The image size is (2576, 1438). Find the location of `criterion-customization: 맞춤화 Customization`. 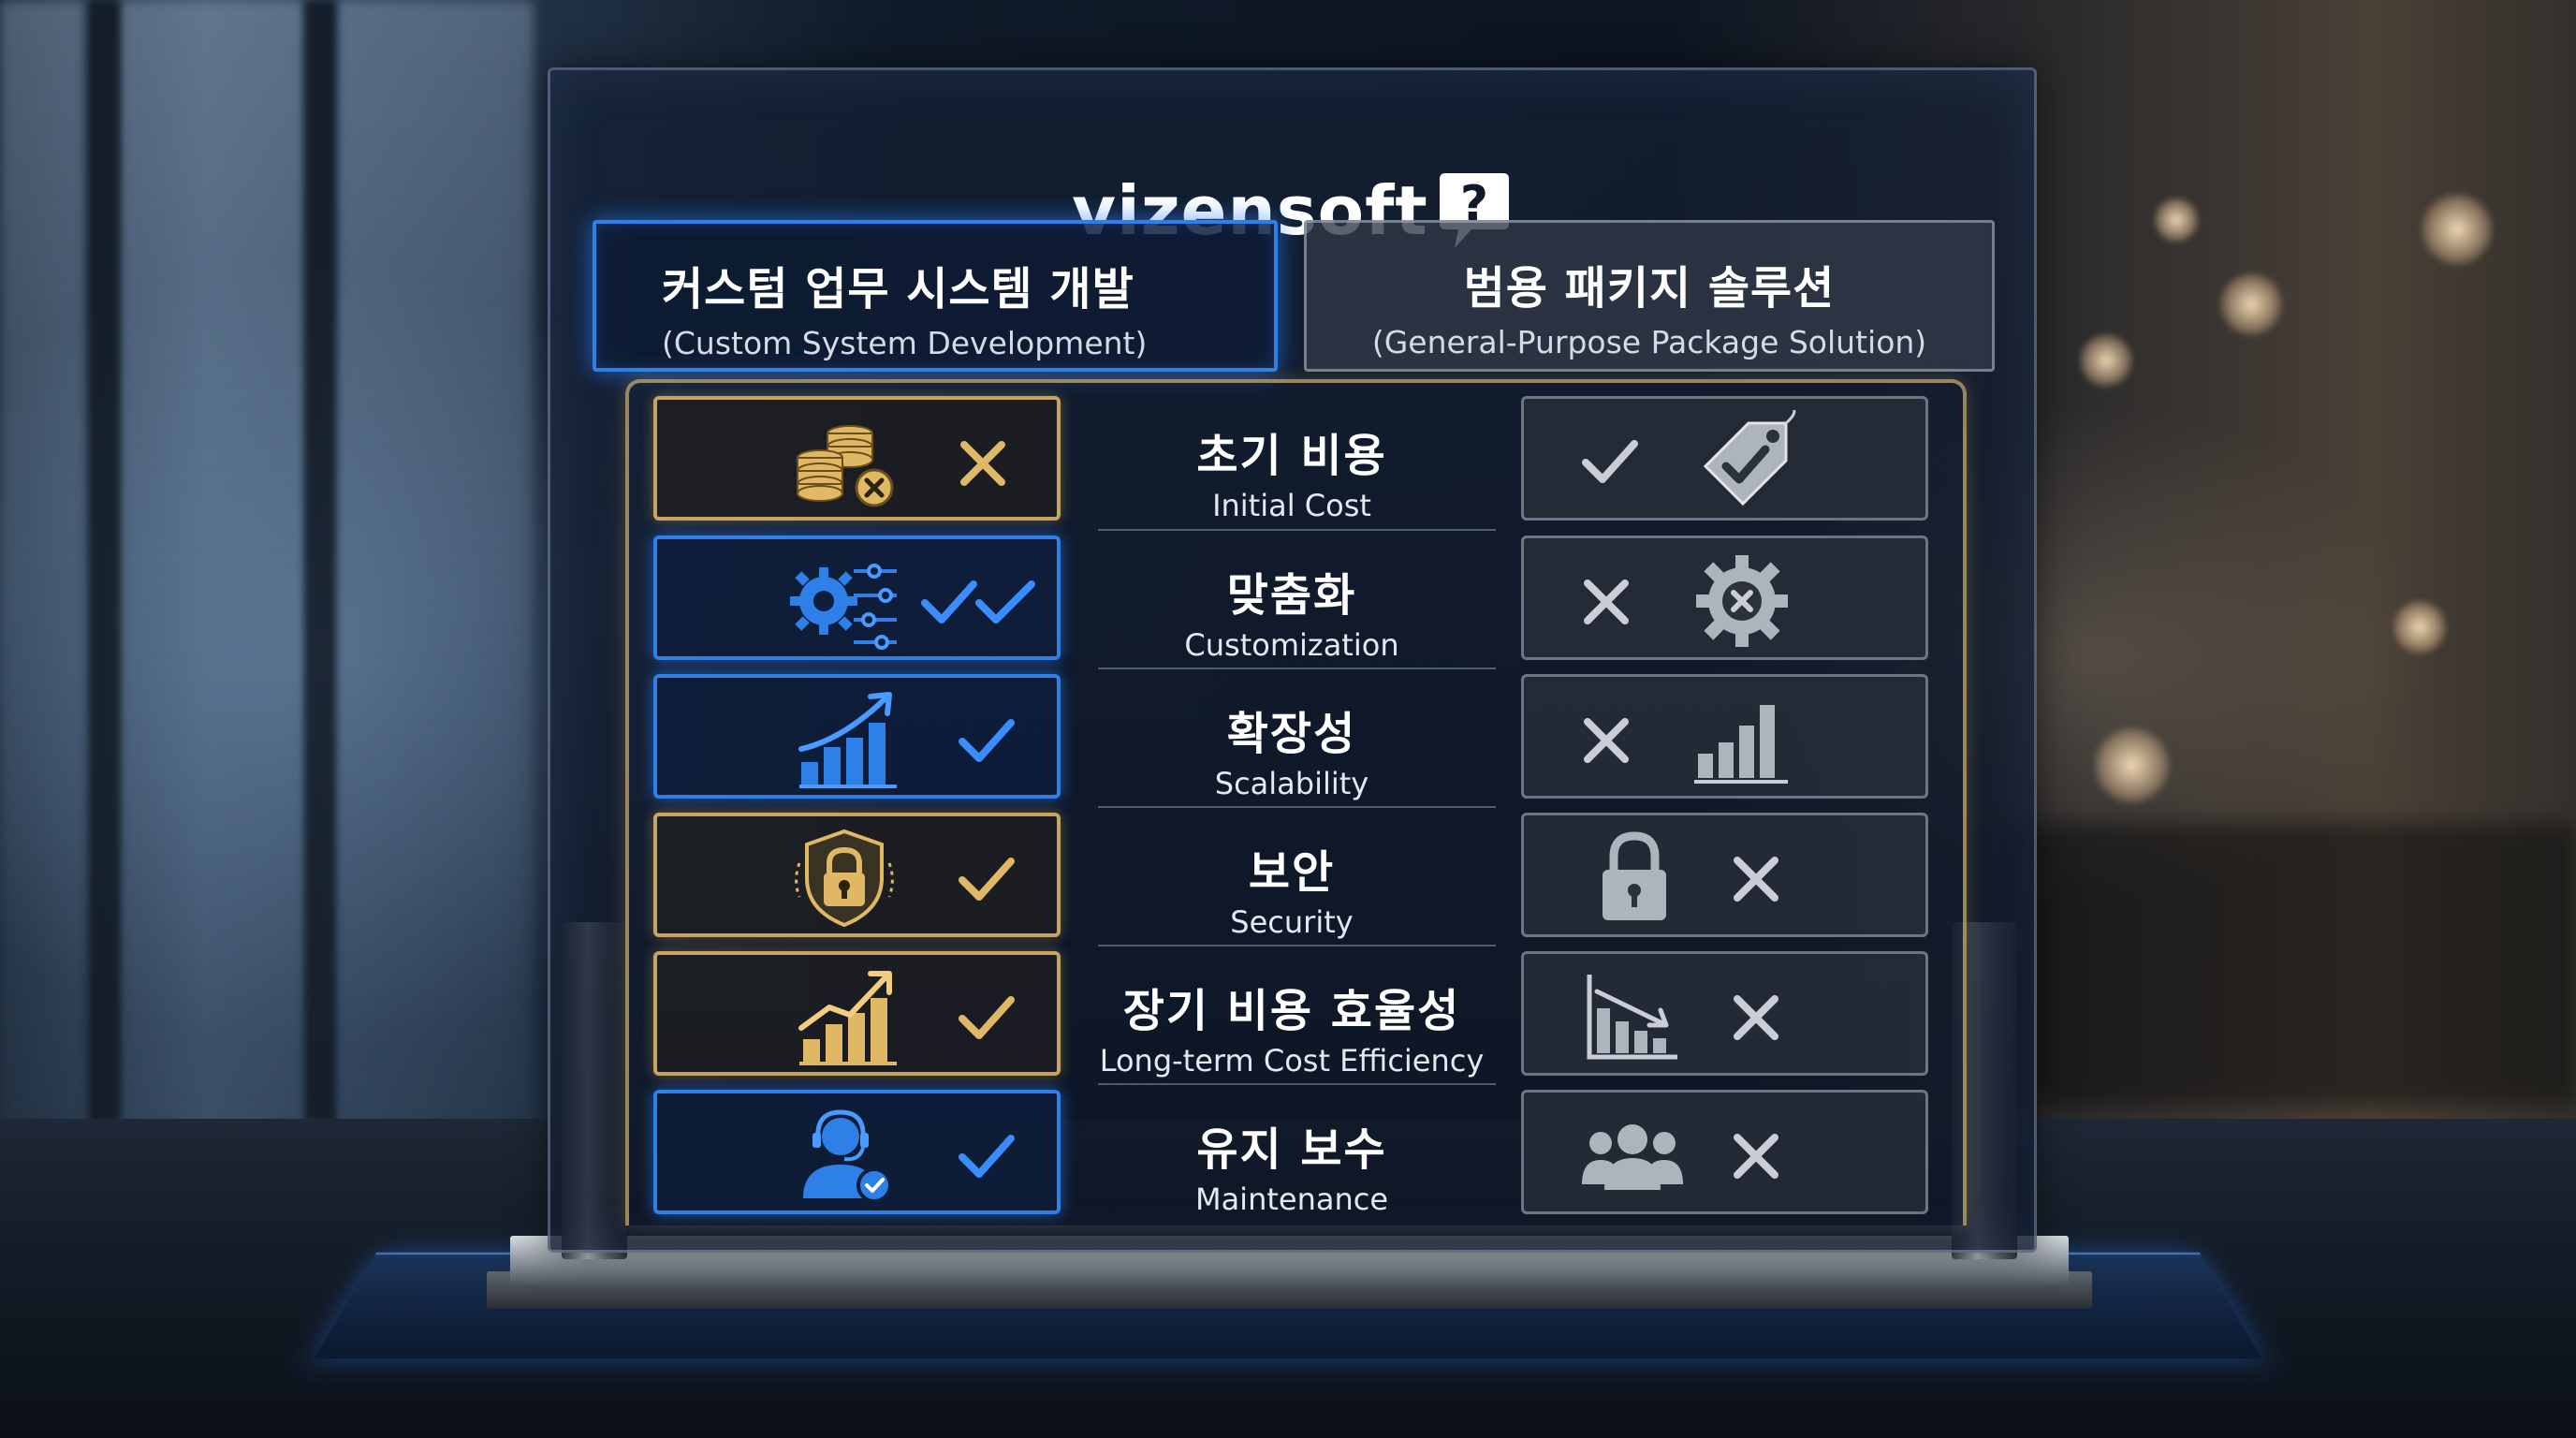

criterion-customization: 맞춤화 Customization is located at coordinates (1292, 615).